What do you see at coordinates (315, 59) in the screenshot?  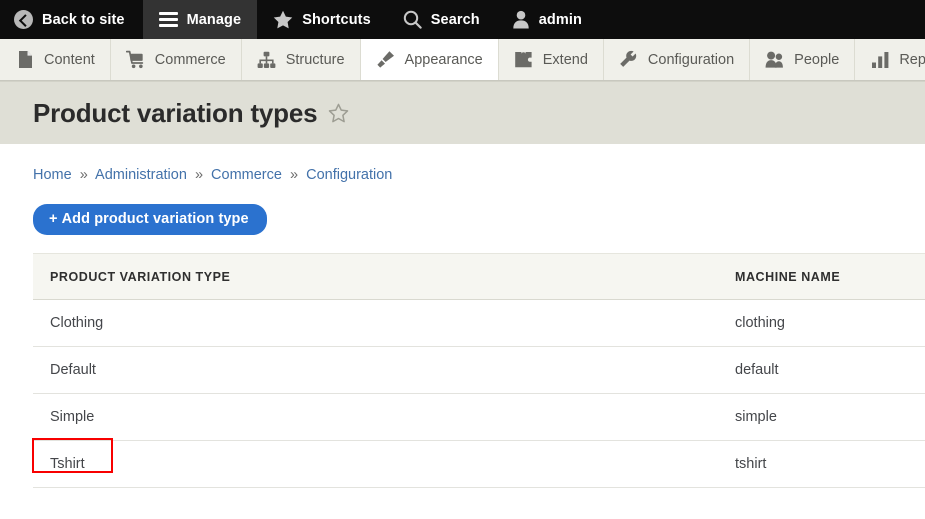 I see `menu-item-label: Structure` at bounding box center [315, 59].